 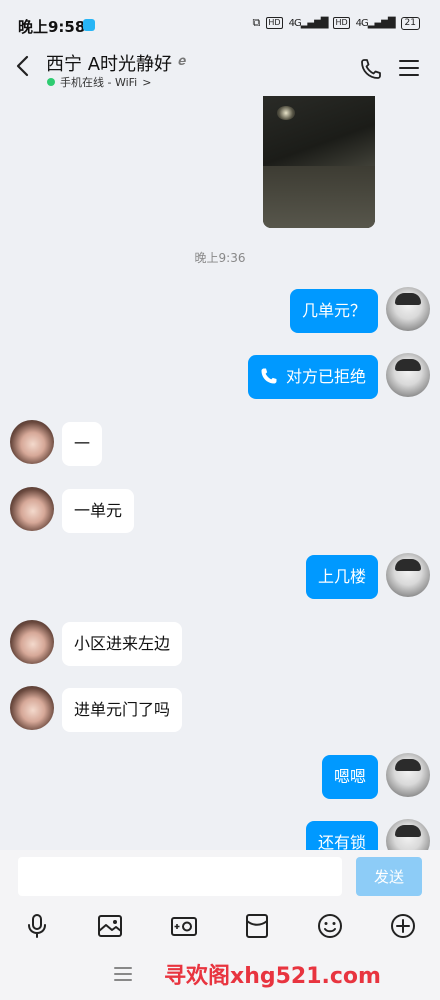 I want to click on camera-icon, so click(x=184, y=926).